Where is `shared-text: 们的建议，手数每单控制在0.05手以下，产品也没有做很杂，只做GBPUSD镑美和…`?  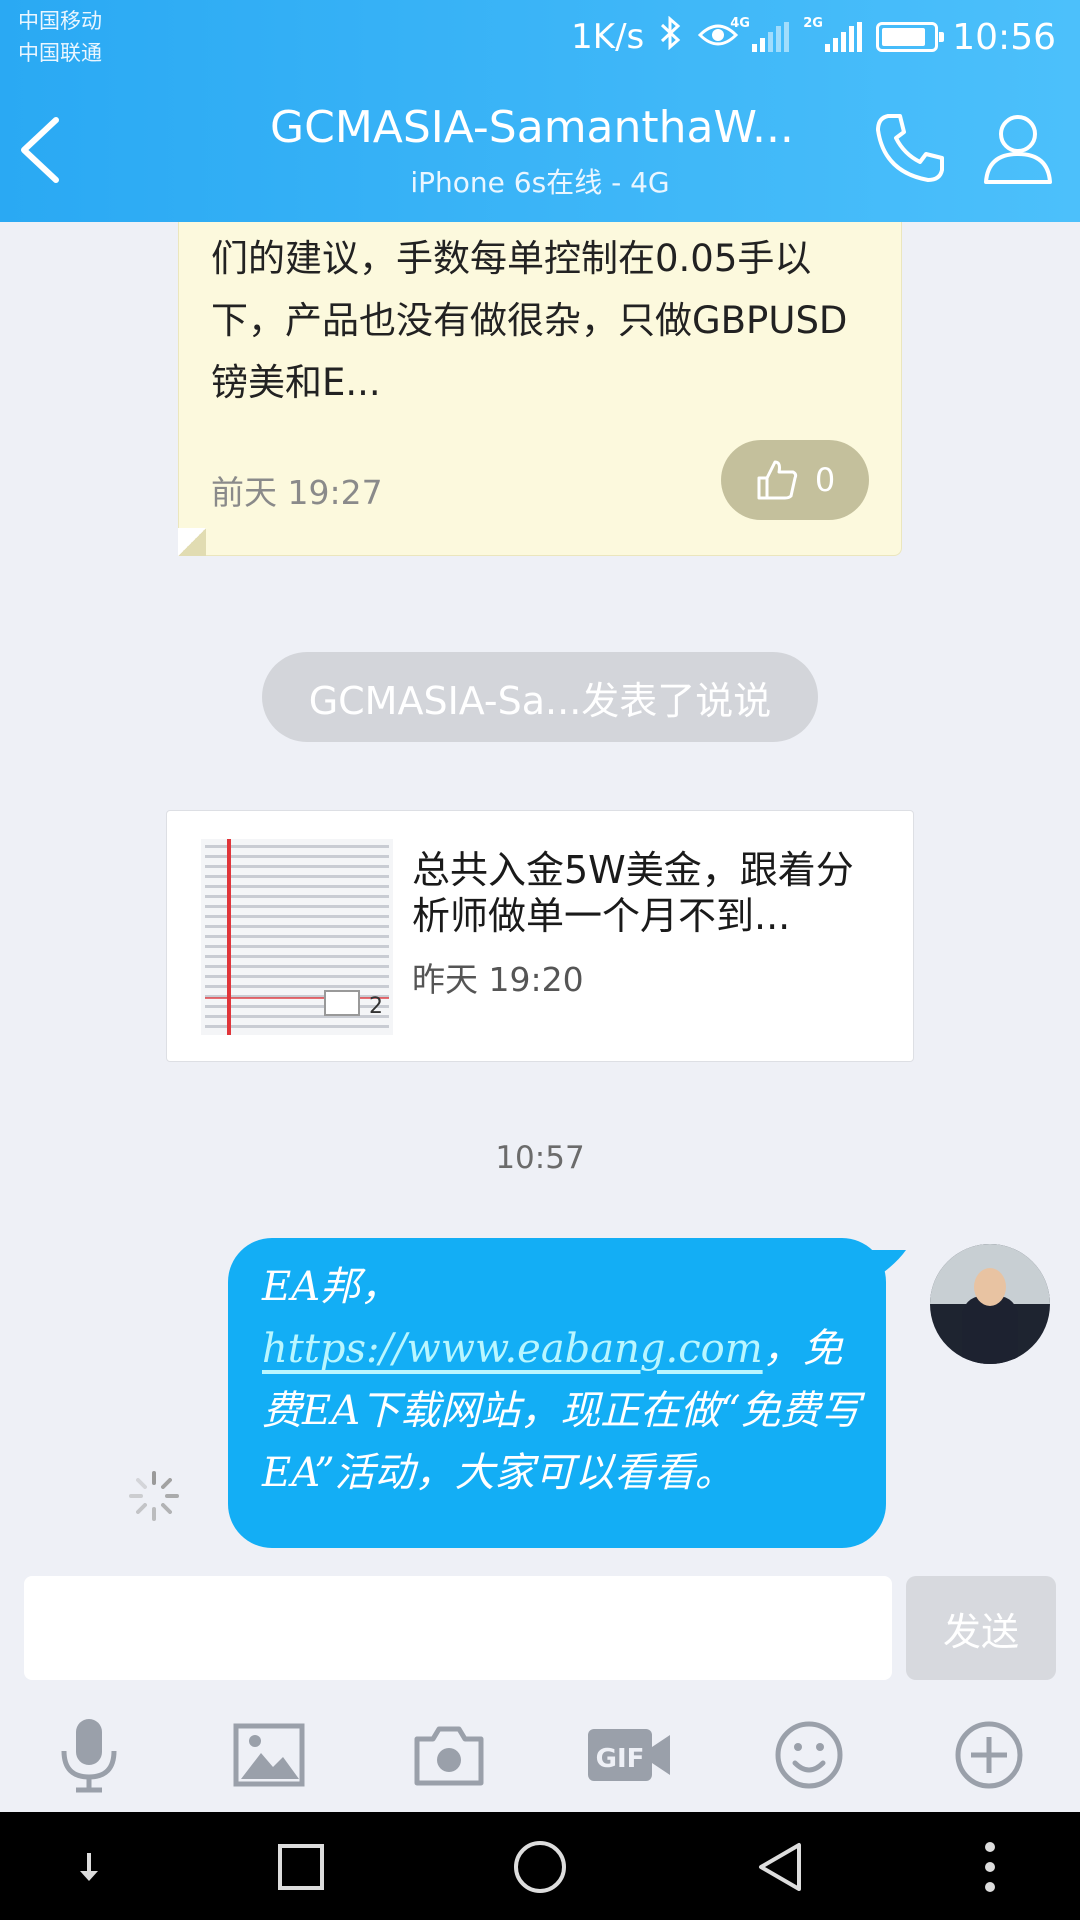
shared-text: 们的建议，手数每单控制在0.05手以下，产品也没有做很杂，只做GBPUSD镑美和… is located at coordinates (529, 320).